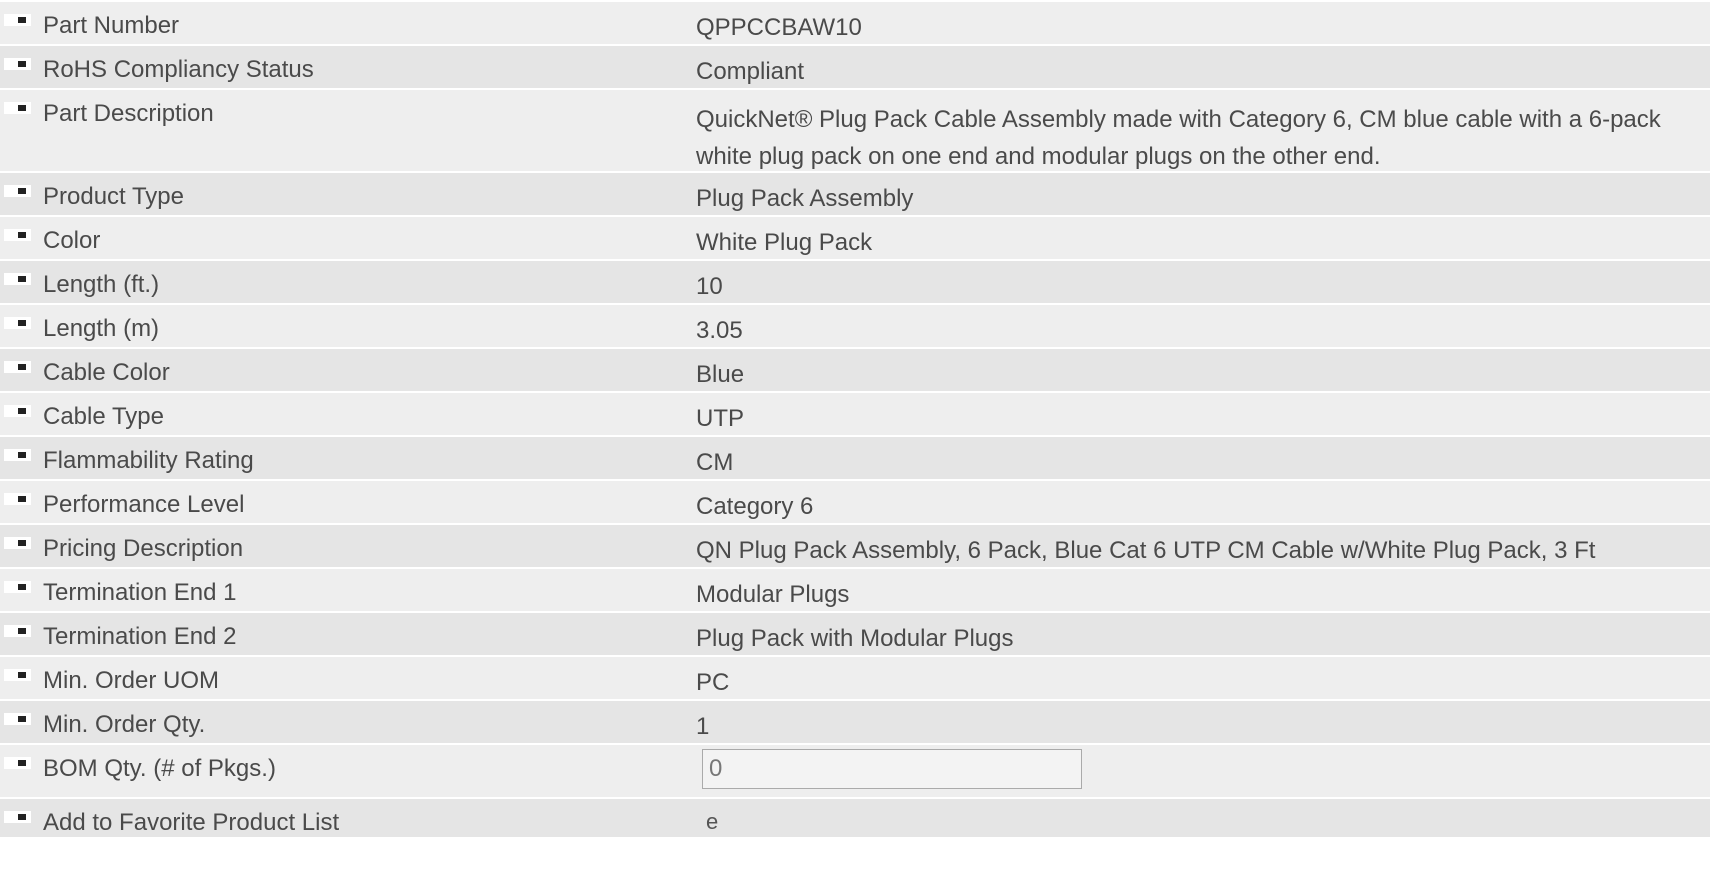  Describe the element at coordinates (855, 638) in the screenshot. I see `spec-value: Plug Pack with Modular Plugs` at that location.